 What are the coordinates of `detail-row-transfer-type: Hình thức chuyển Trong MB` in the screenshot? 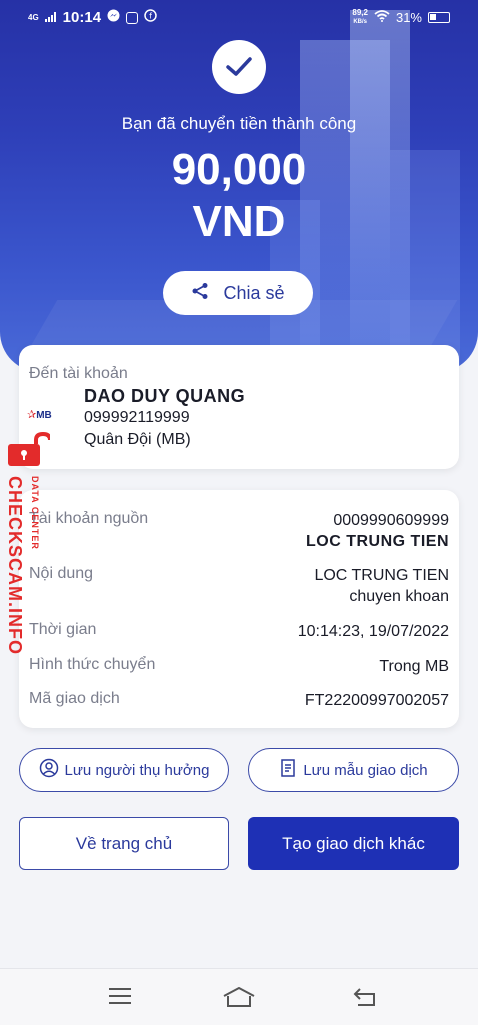 It's located at (239, 667).